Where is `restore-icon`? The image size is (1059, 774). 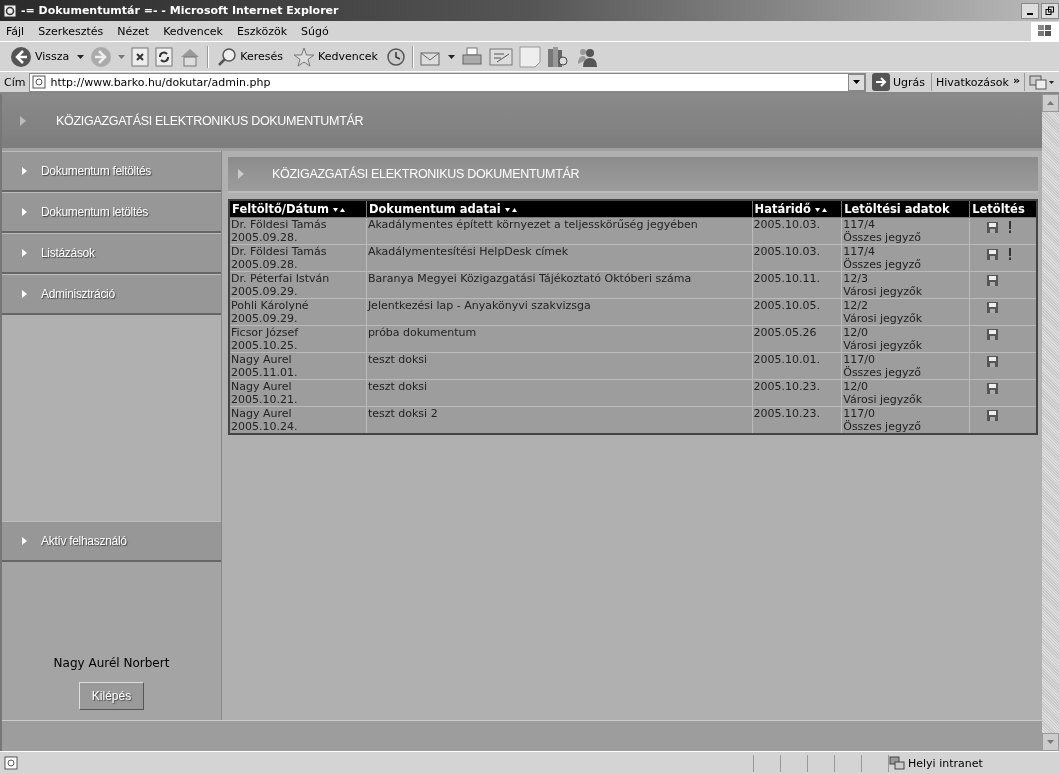
restore-icon is located at coordinates (1050, 10).